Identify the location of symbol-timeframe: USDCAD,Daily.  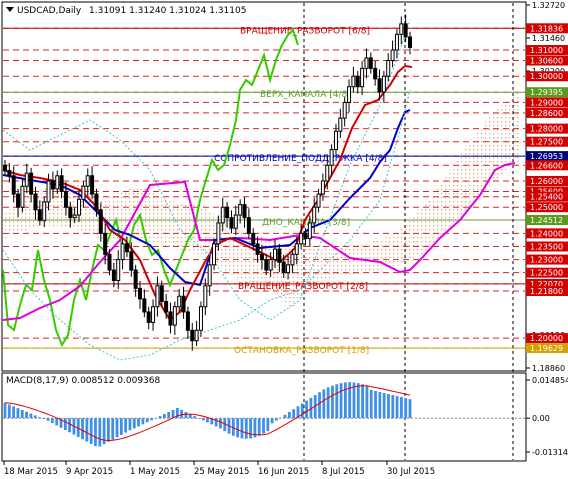
(49, 11).